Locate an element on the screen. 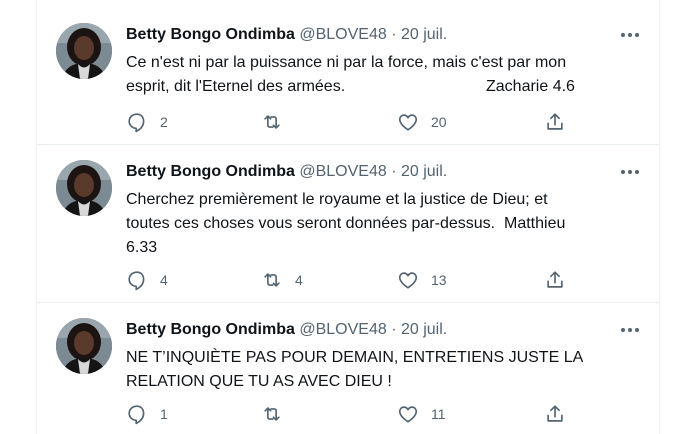  like-button: 13 is located at coordinates (422, 280).